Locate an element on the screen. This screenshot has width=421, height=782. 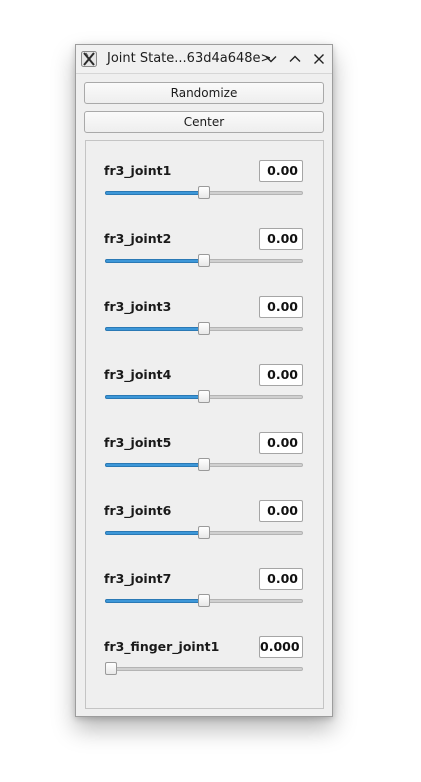
joint-row: fr3_joint1 0.00 is located at coordinates (204, 190).